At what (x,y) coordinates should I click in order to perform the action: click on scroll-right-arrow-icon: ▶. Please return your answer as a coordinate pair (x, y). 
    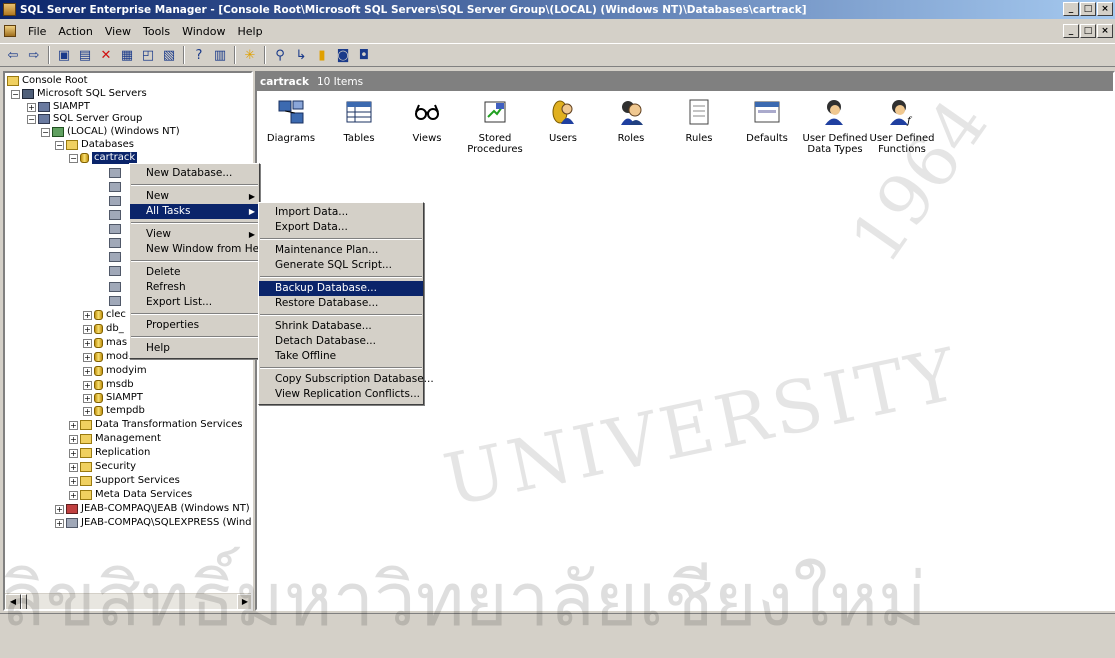
    Looking at the image, I should click on (244, 601).